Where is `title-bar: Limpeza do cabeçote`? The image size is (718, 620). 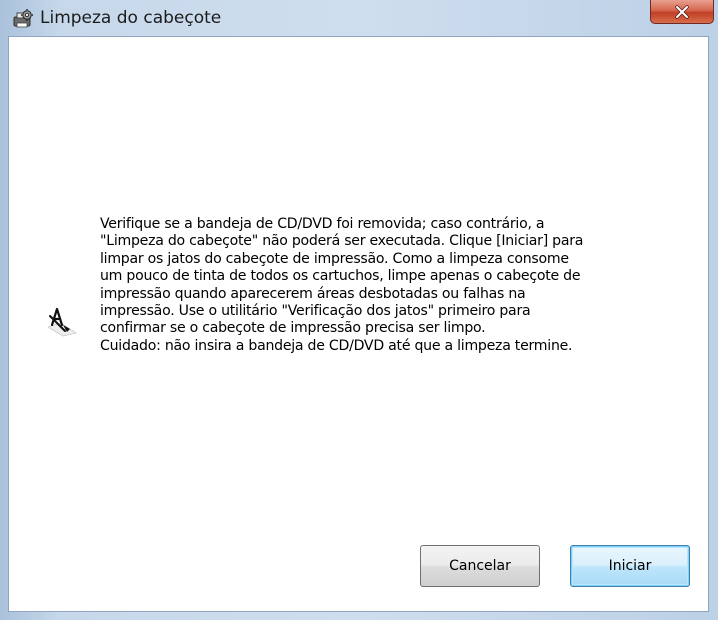
title-bar: Limpeza do cabeçote is located at coordinates (359, 18).